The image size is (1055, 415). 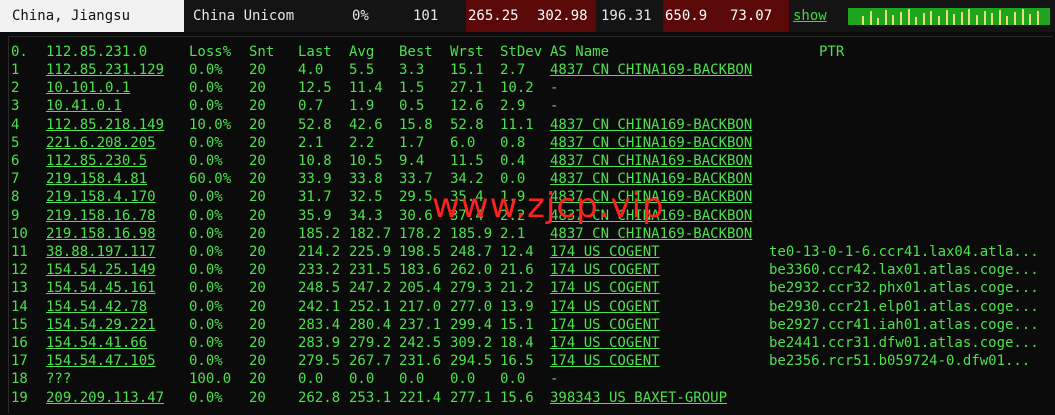 I want to click on hop-index: 8, so click(x=15, y=197).